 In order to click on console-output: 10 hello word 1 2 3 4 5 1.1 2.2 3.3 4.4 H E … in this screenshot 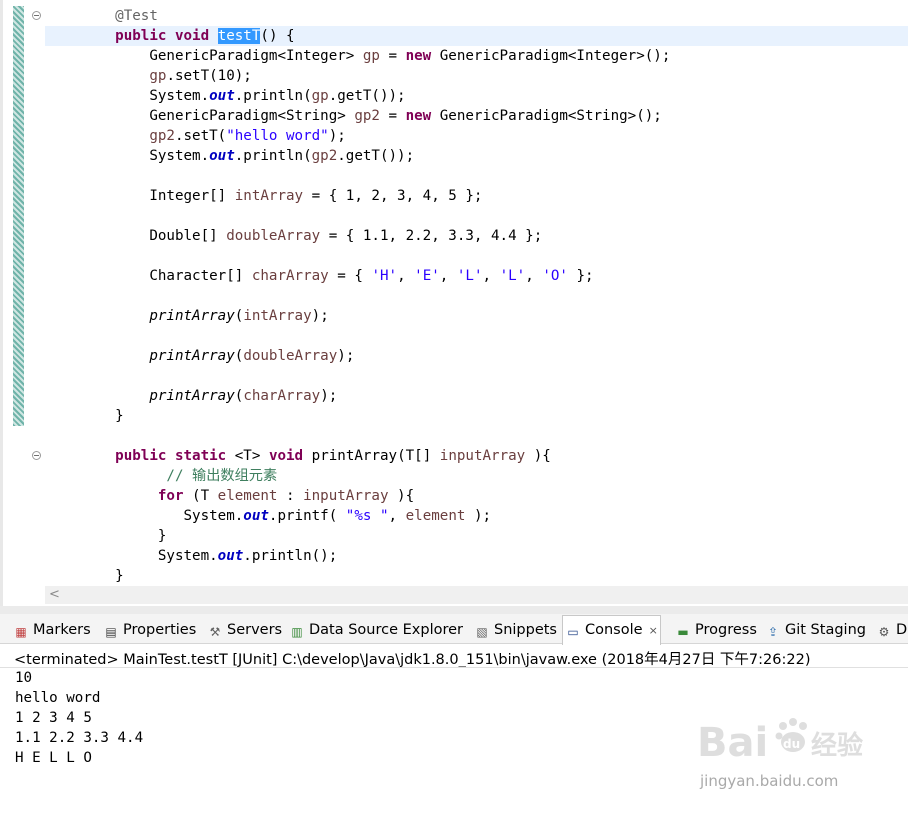, I will do `click(79, 718)`.